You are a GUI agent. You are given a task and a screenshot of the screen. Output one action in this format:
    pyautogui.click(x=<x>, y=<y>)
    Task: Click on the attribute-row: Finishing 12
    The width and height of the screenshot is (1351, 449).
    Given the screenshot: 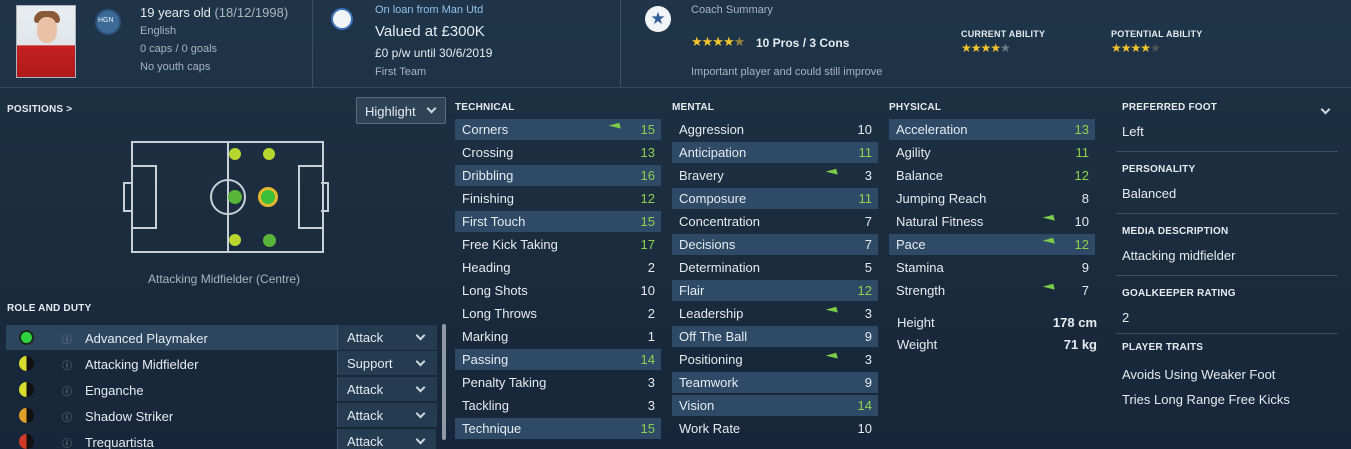 What is the action you would take?
    pyautogui.click(x=558, y=198)
    